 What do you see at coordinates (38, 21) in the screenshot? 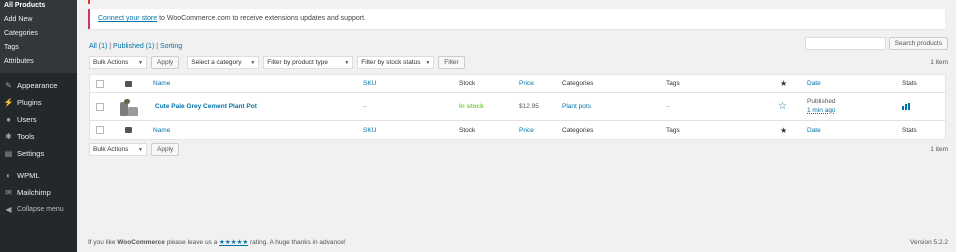
I see `submenu-add-new: Add New` at bounding box center [38, 21].